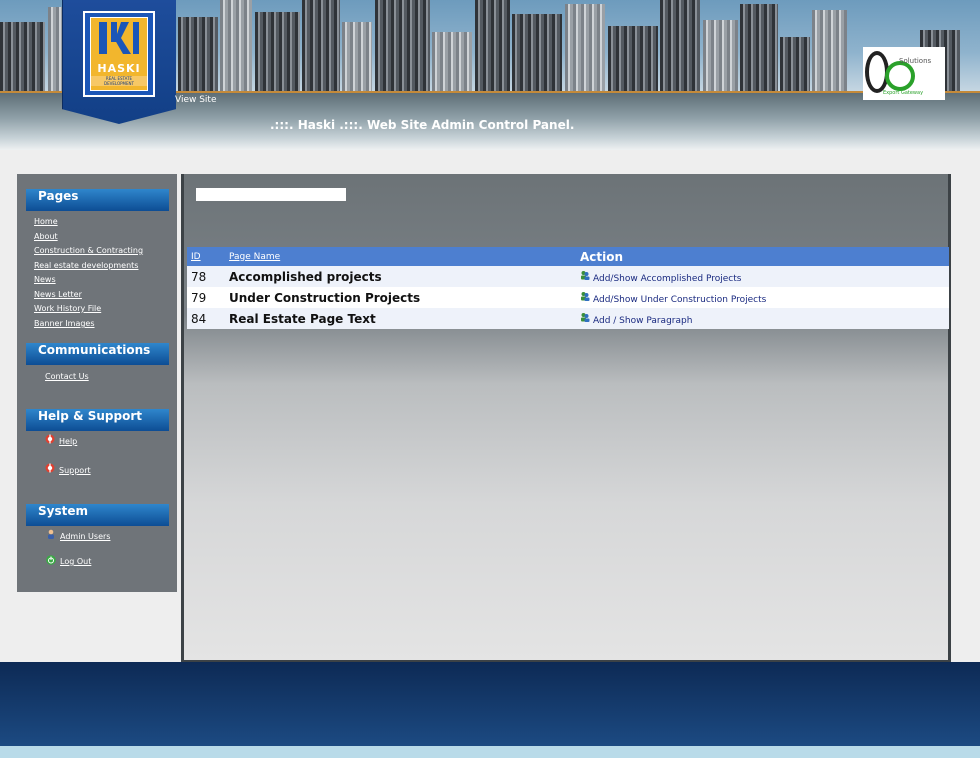  I want to click on partner-logo: Solutions Export Gateway, so click(904, 73).